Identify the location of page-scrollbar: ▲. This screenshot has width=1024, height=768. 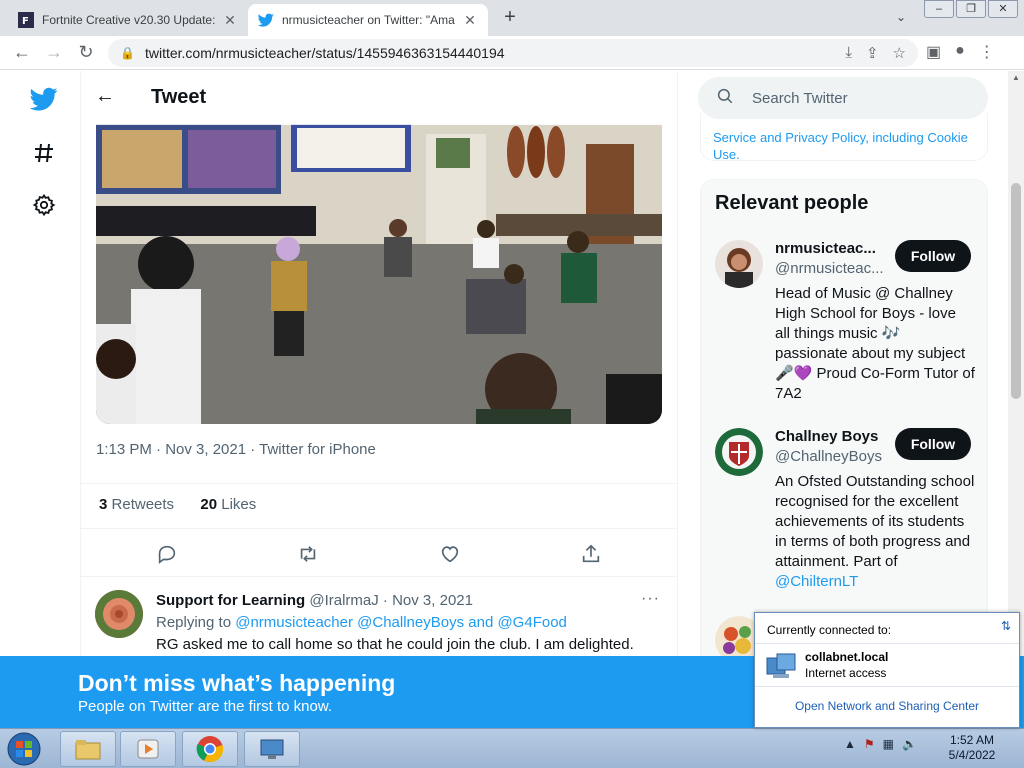
(1016, 363).